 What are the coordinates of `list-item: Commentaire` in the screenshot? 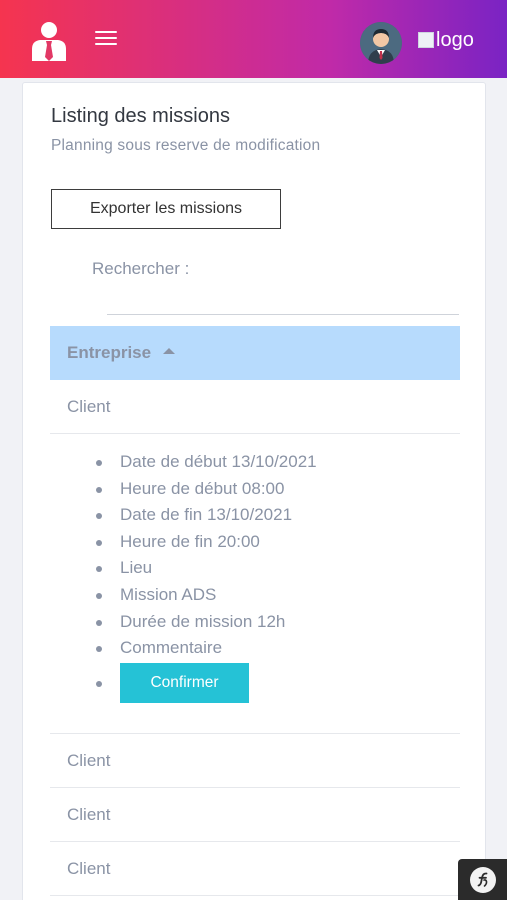 It's located at (183, 648).